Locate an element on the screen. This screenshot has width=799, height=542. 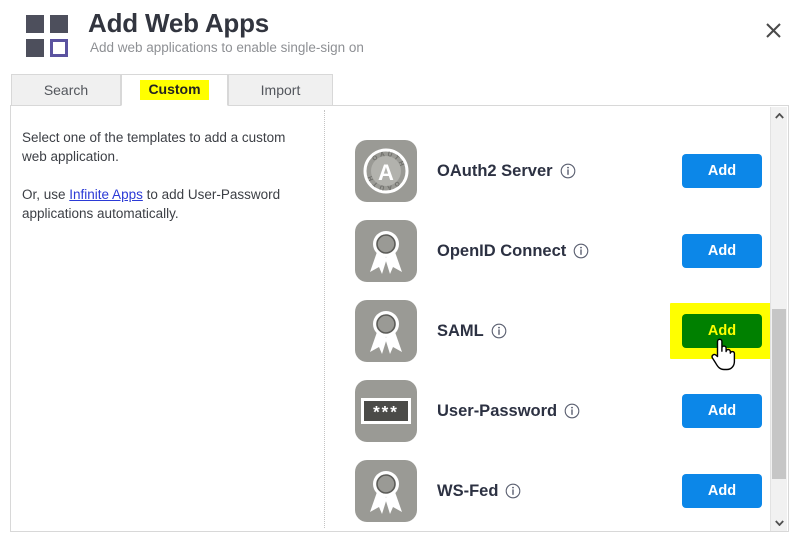
tab-import-label: Import is located at coordinates (280, 90).